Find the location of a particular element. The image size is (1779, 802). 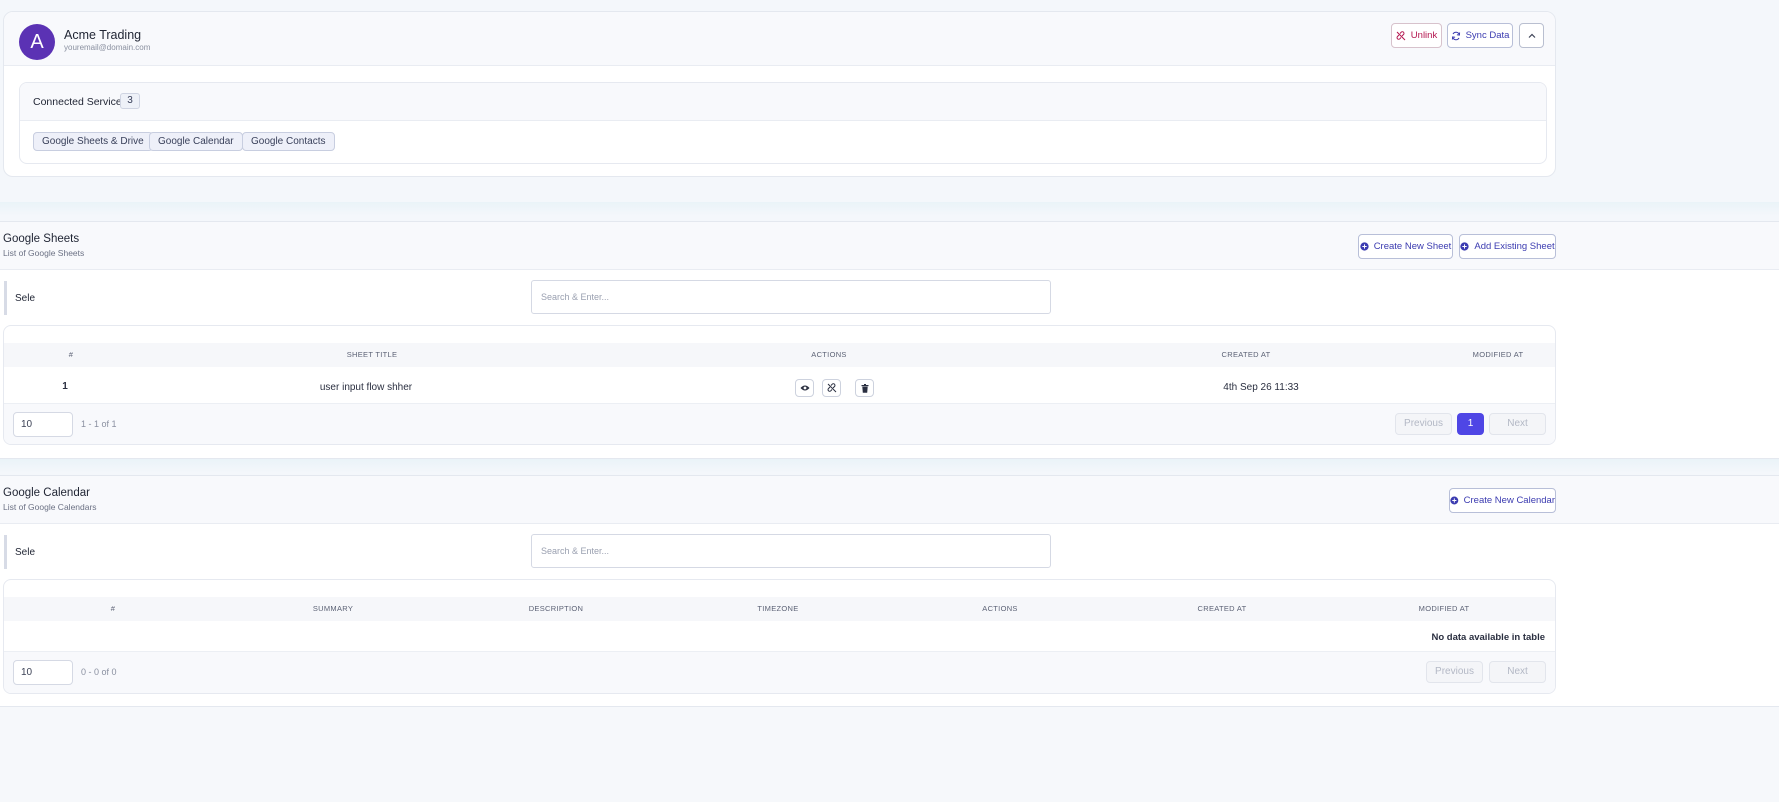

connected-services-title: Connected Services is located at coordinates (80, 102).